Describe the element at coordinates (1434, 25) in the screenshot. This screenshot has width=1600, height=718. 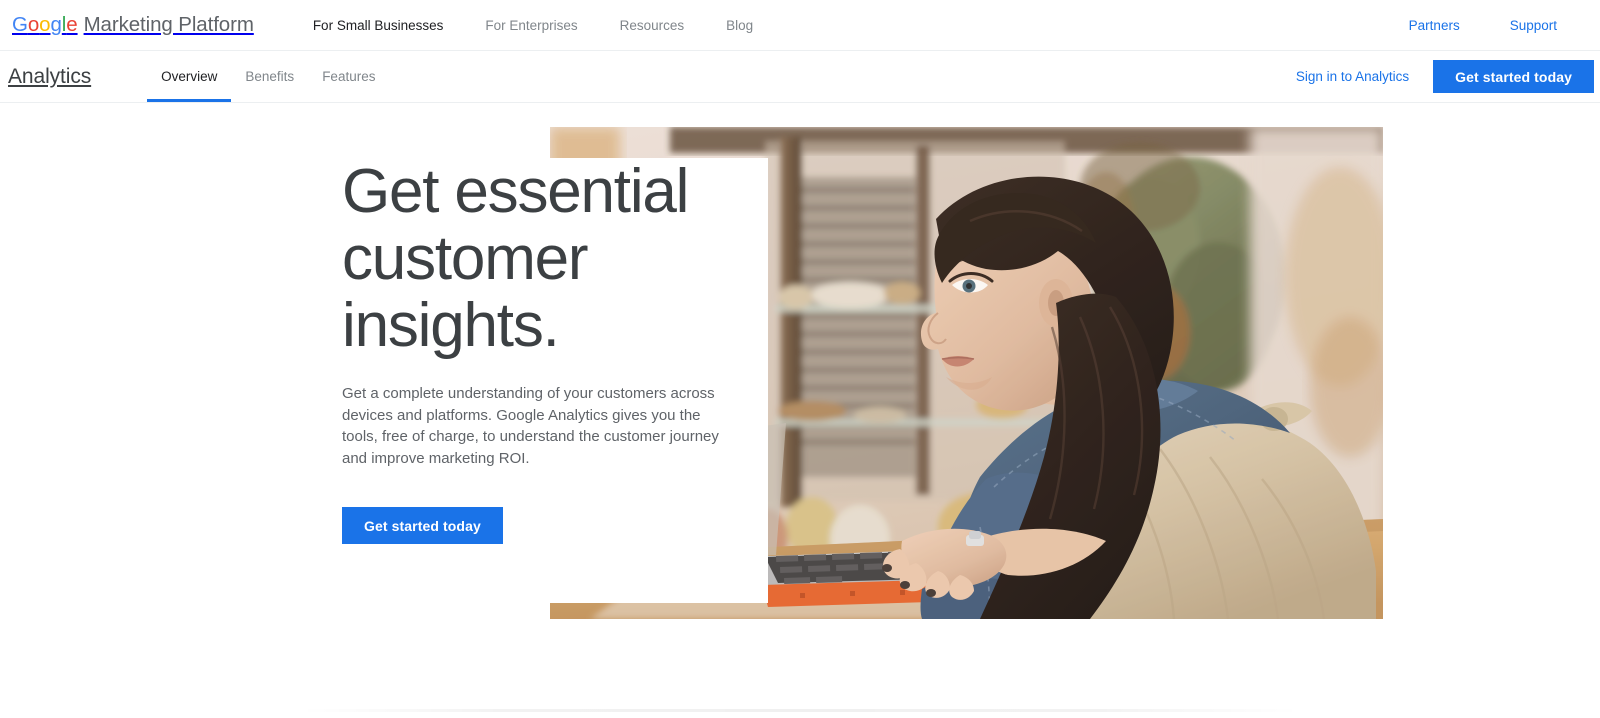
I see `nav-item-partners: Partners` at that location.